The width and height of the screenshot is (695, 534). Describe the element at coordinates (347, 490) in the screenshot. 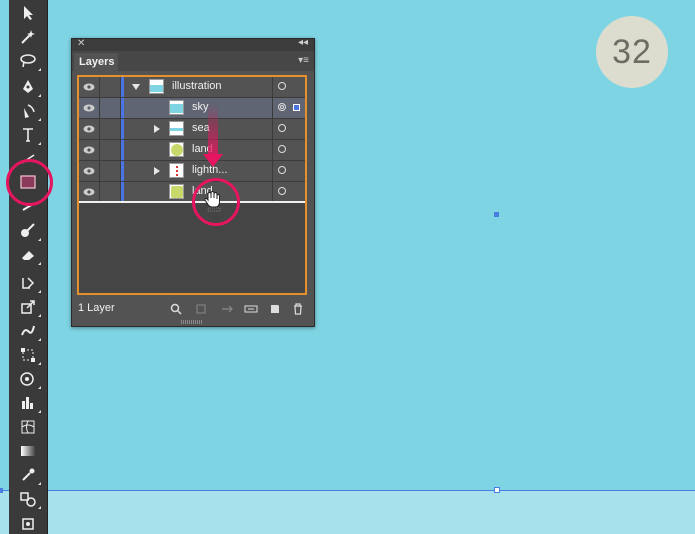

I see `selection-bound-line` at that location.